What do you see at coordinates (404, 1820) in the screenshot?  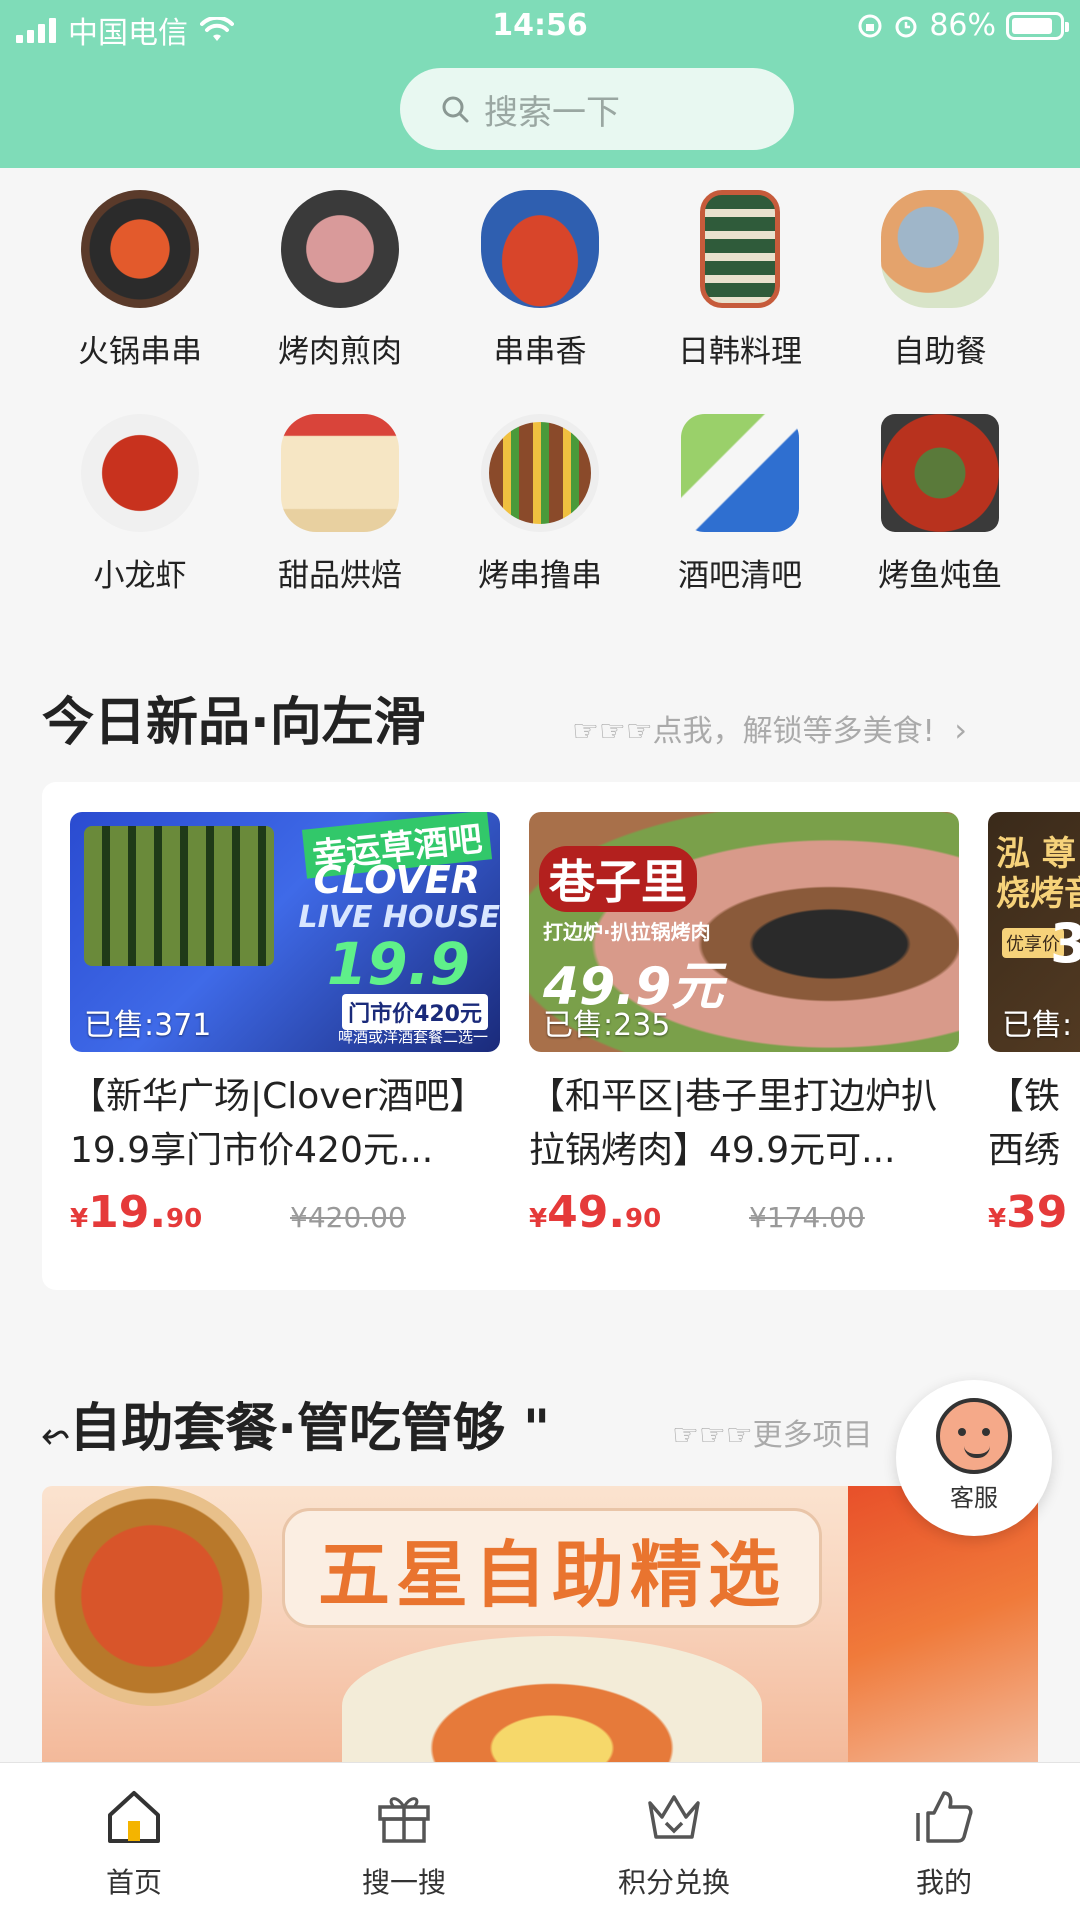 I see `gift-icon` at bounding box center [404, 1820].